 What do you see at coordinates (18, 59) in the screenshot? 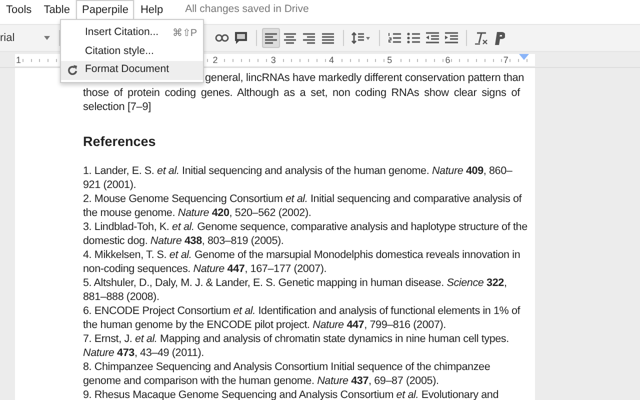
I see `ruler-number: 1` at bounding box center [18, 59].